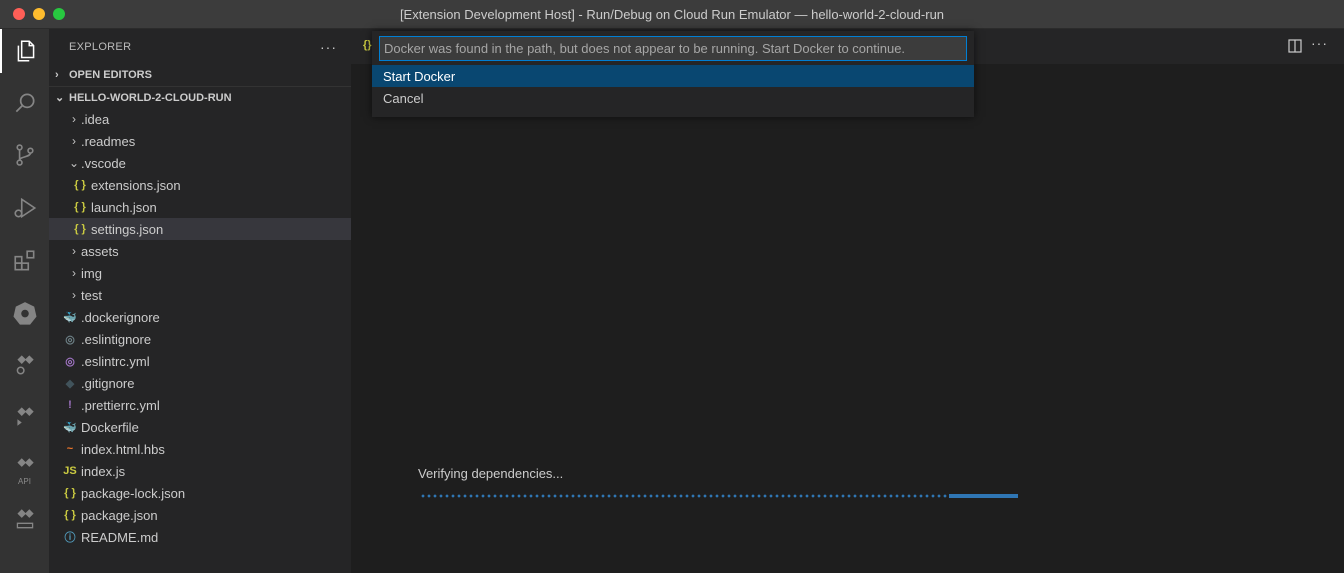 This screenshot has width=1344, height=573. I want to click on tree-item-label: .readmes, so click(108, 141).